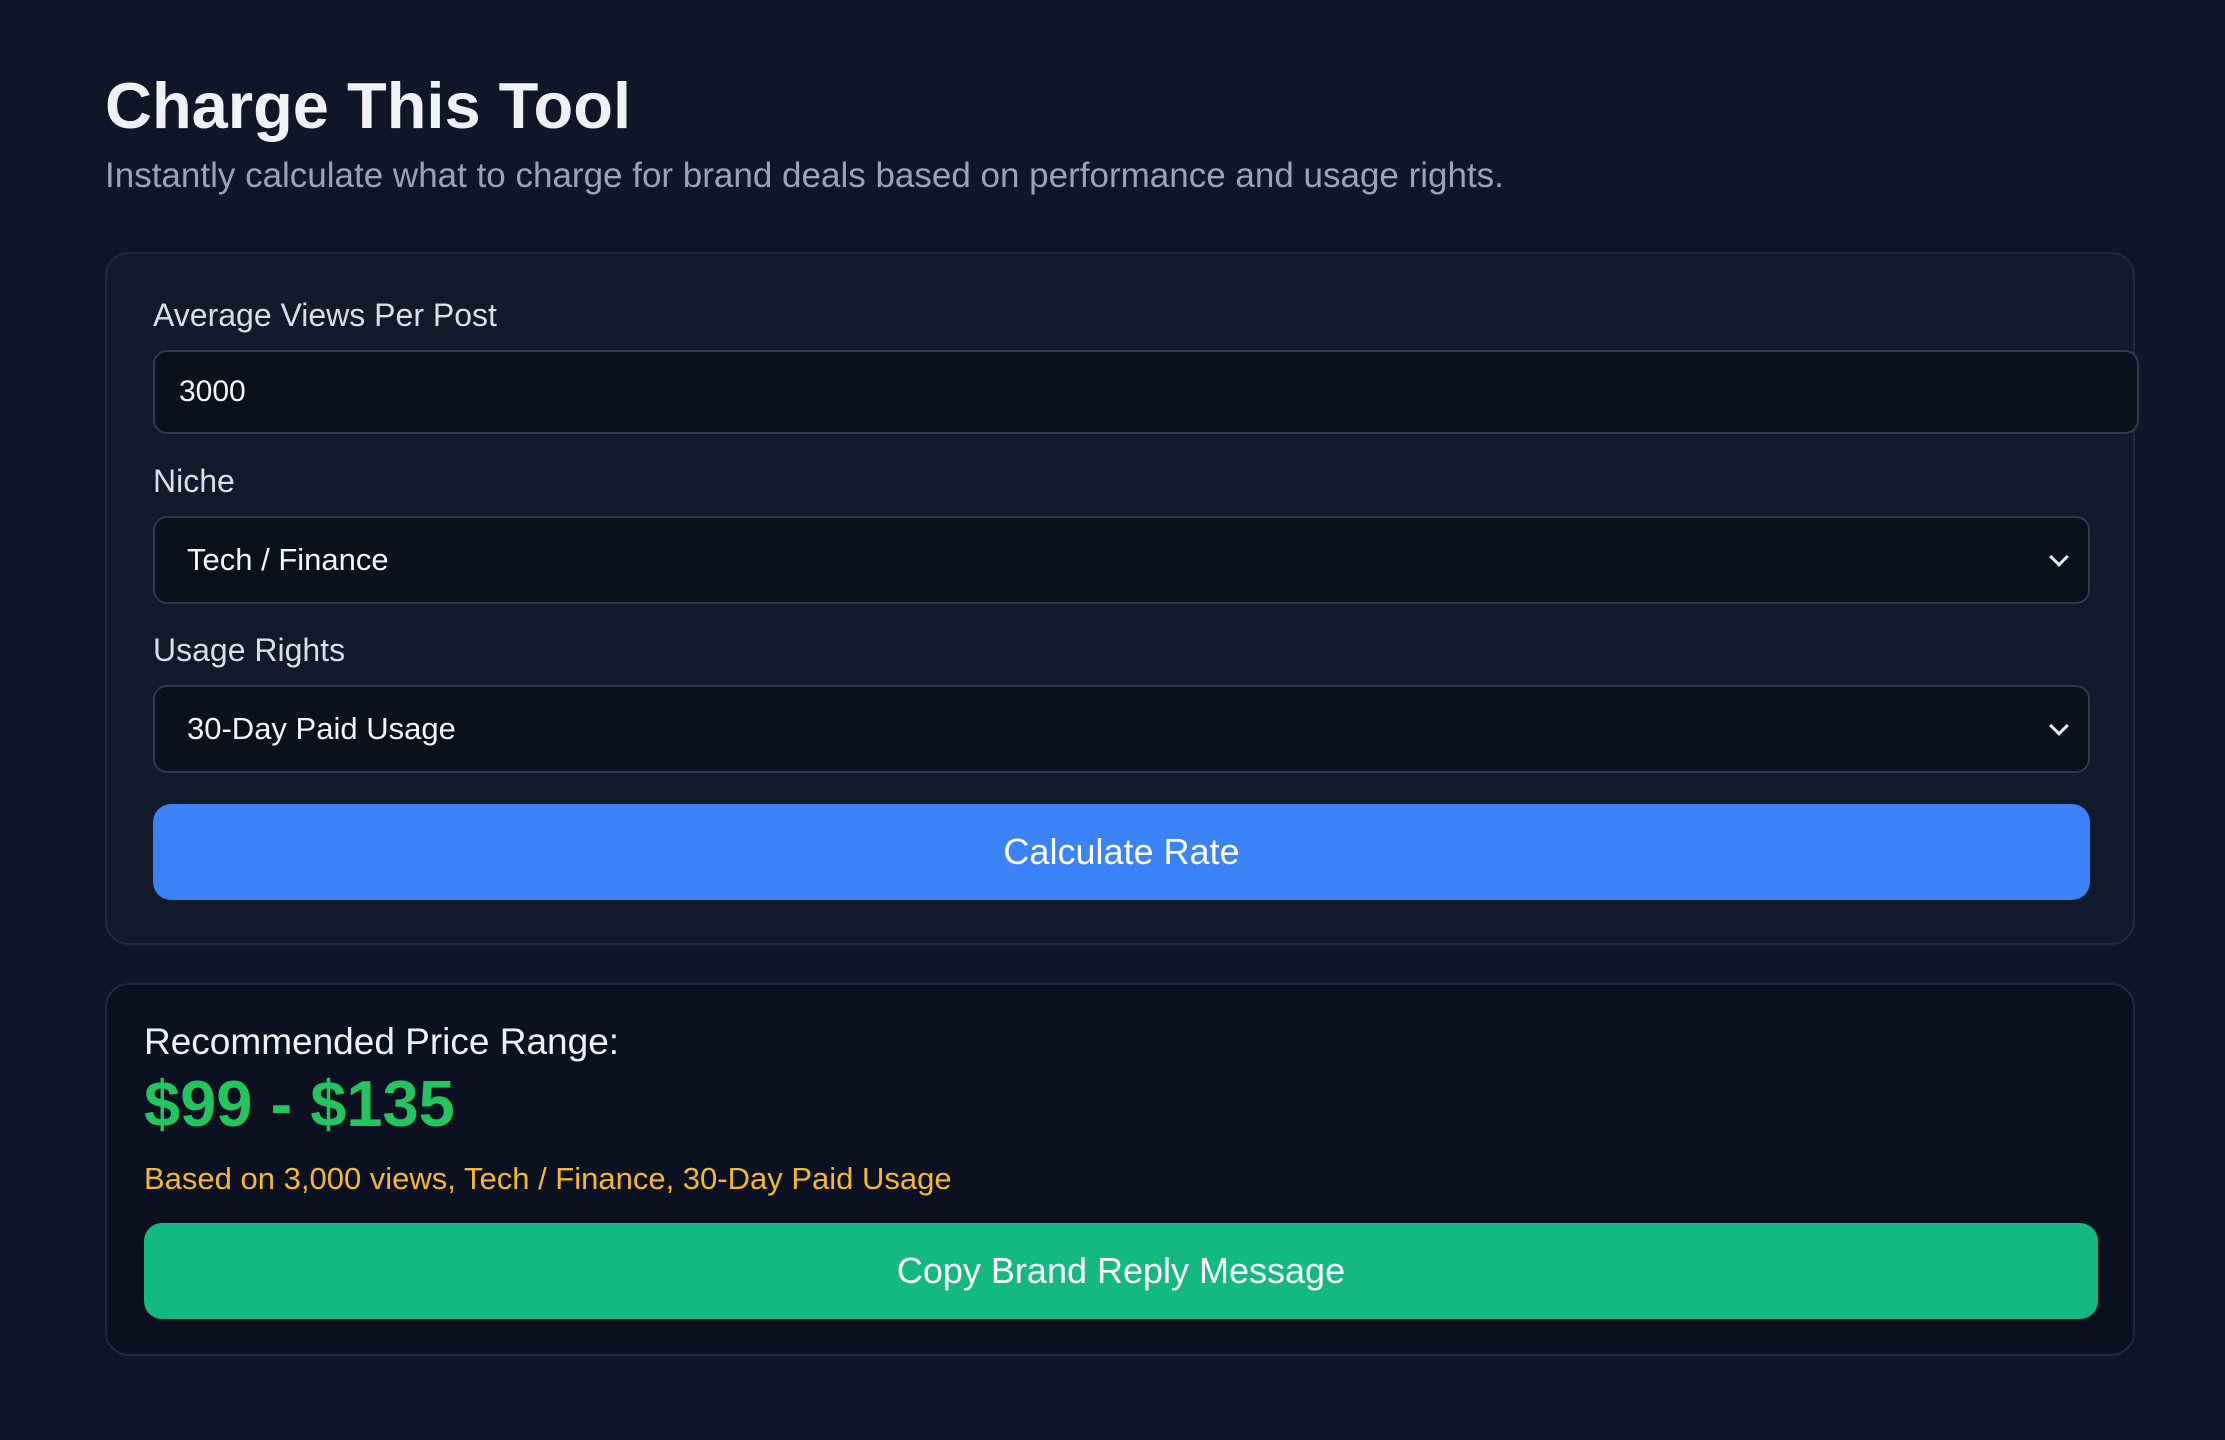  I want to click on calculate-rate-button: Calculate Rate, so click(1121, 852).